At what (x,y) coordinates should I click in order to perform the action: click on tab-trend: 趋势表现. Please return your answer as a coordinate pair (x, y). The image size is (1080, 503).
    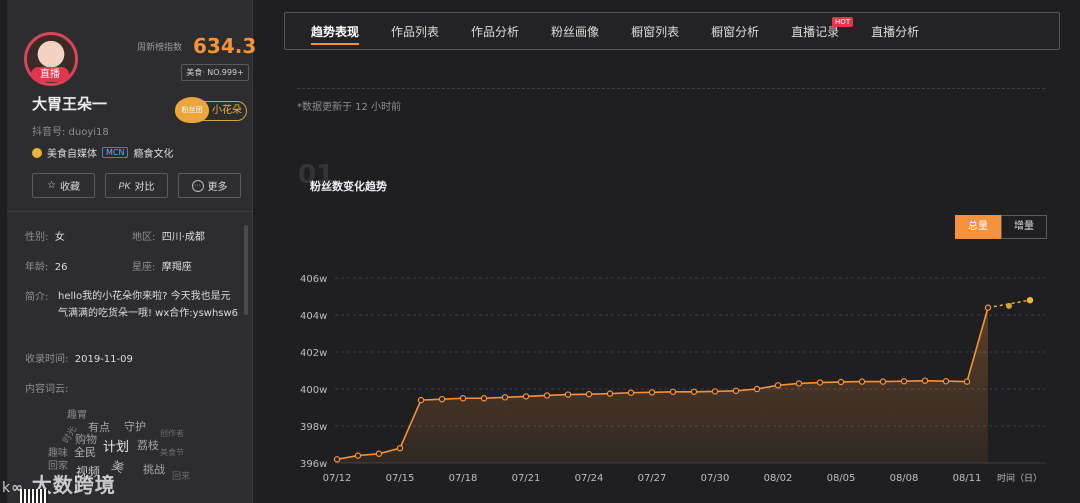
    Looking at the image, I should click on (335, 31).